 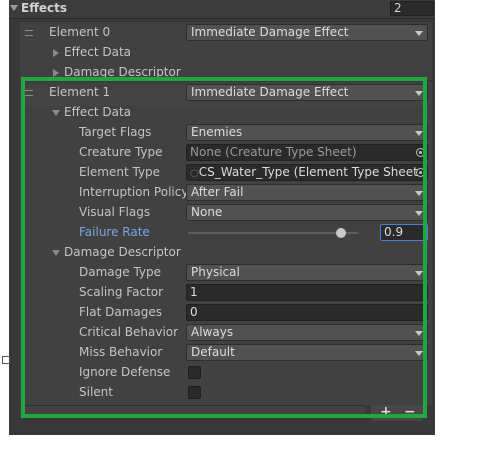 What do you see at coordinates (213, 352) in the screenshot?
I see `miss-behavior-value: Default` at bounding box center [213, 352].